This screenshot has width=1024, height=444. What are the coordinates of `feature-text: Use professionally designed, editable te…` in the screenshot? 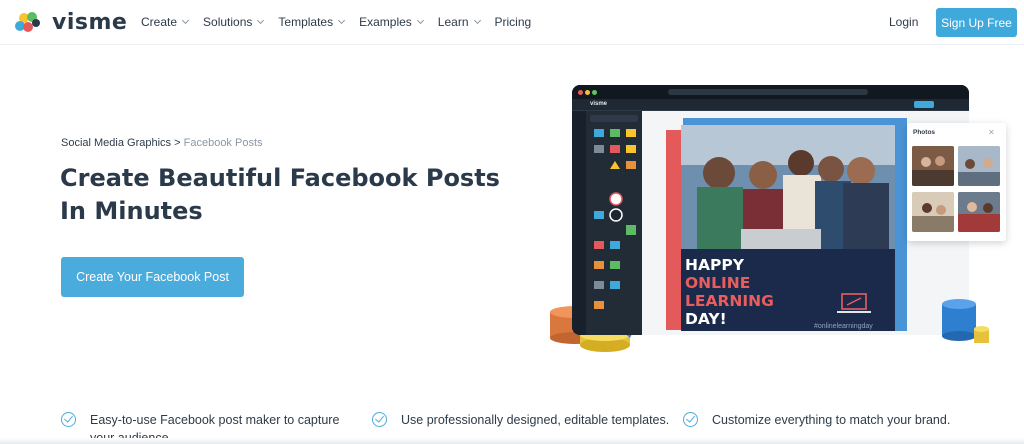 It's located at (535, 420).